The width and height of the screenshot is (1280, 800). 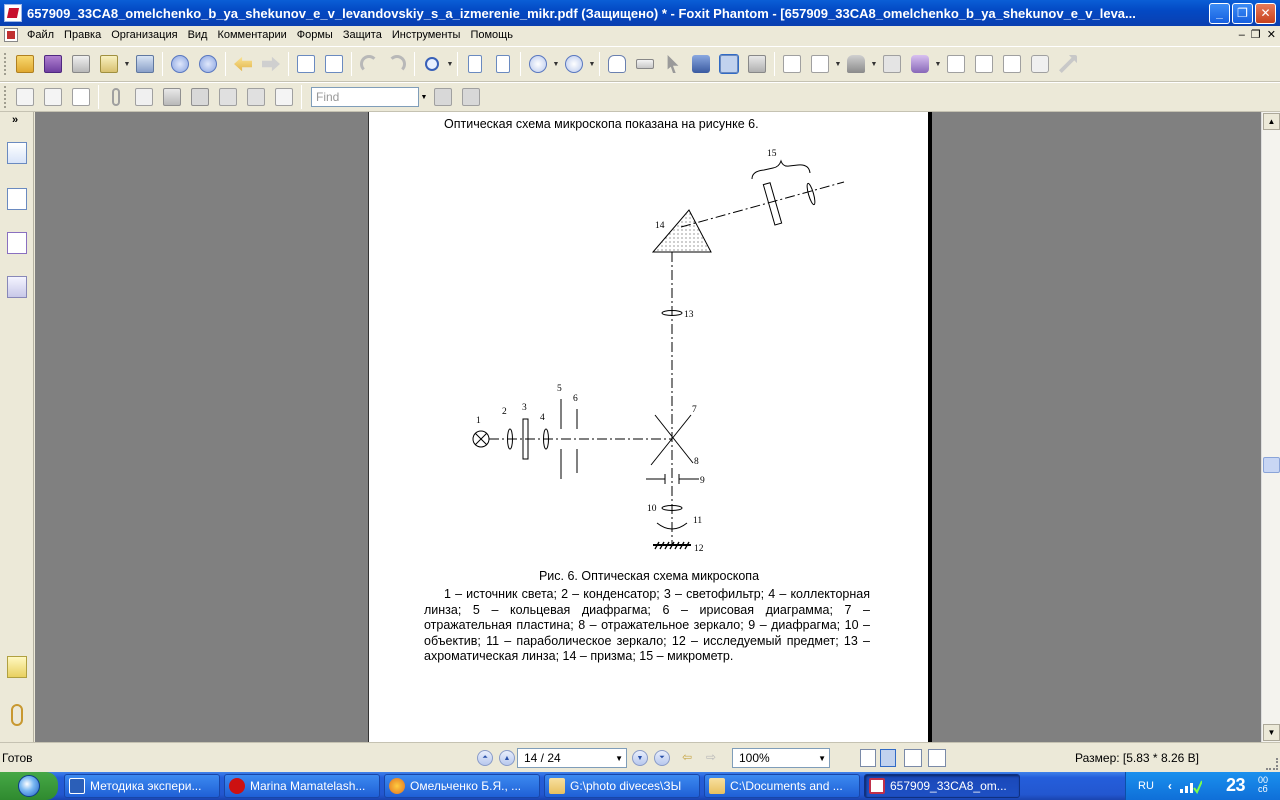 What do you see at coordinates (17, 199) in the screenshot?
I see `pages-icon` at bounding box center [17, 199].